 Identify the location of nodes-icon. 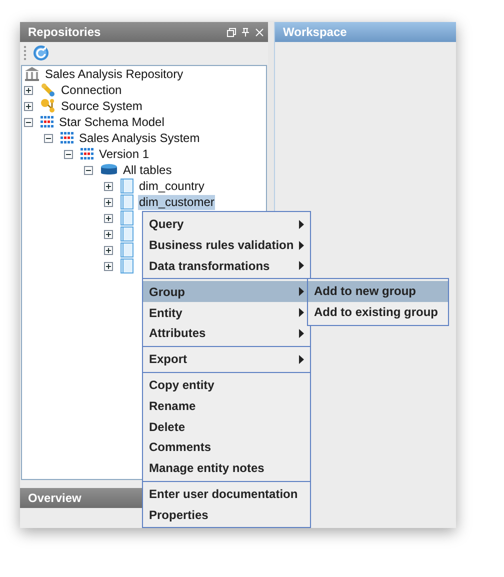
(48, 106).